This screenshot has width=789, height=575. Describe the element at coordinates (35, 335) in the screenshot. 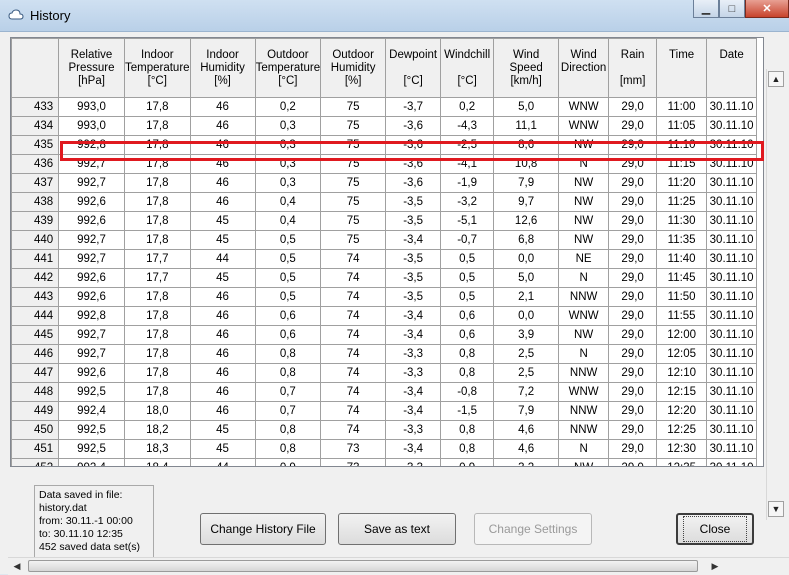

I see `row-number: 445` at that location.